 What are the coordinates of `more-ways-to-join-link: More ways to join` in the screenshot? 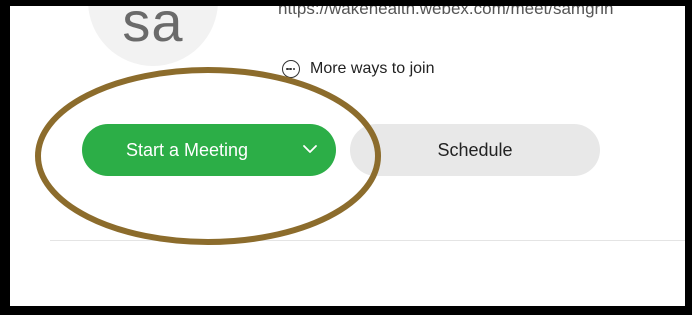 It's located at (358, 69).